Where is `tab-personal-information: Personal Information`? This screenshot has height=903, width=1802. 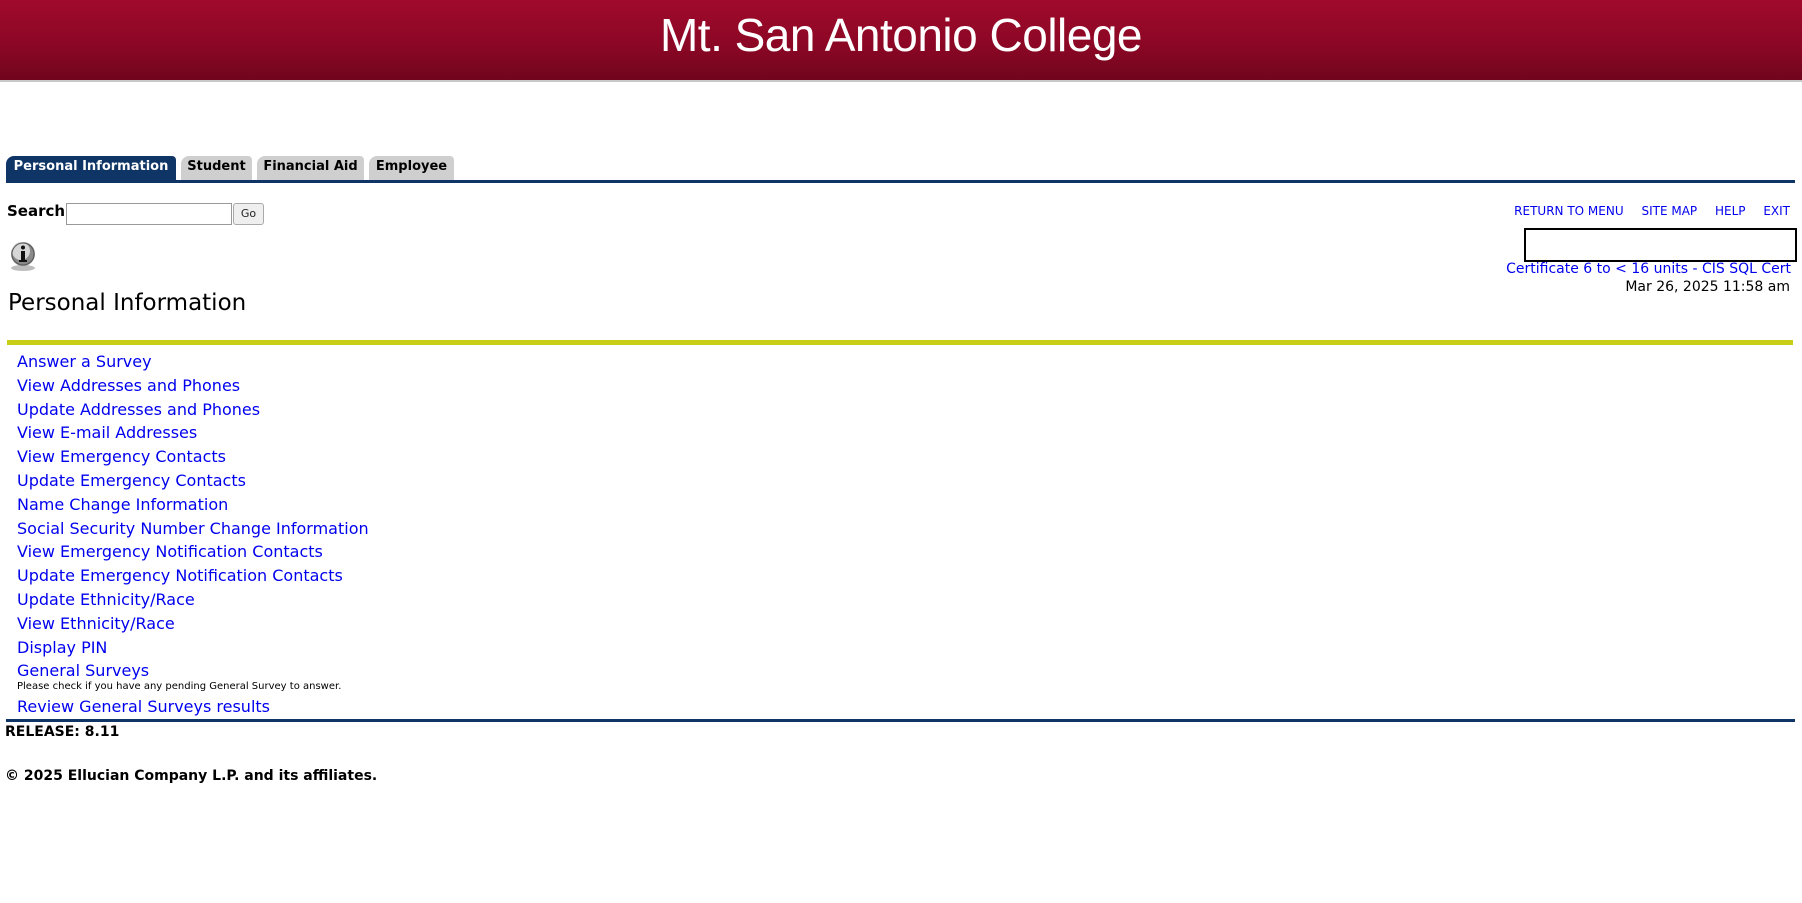 tab-personal-information: Personal Information is located at coordinates (91, 168).